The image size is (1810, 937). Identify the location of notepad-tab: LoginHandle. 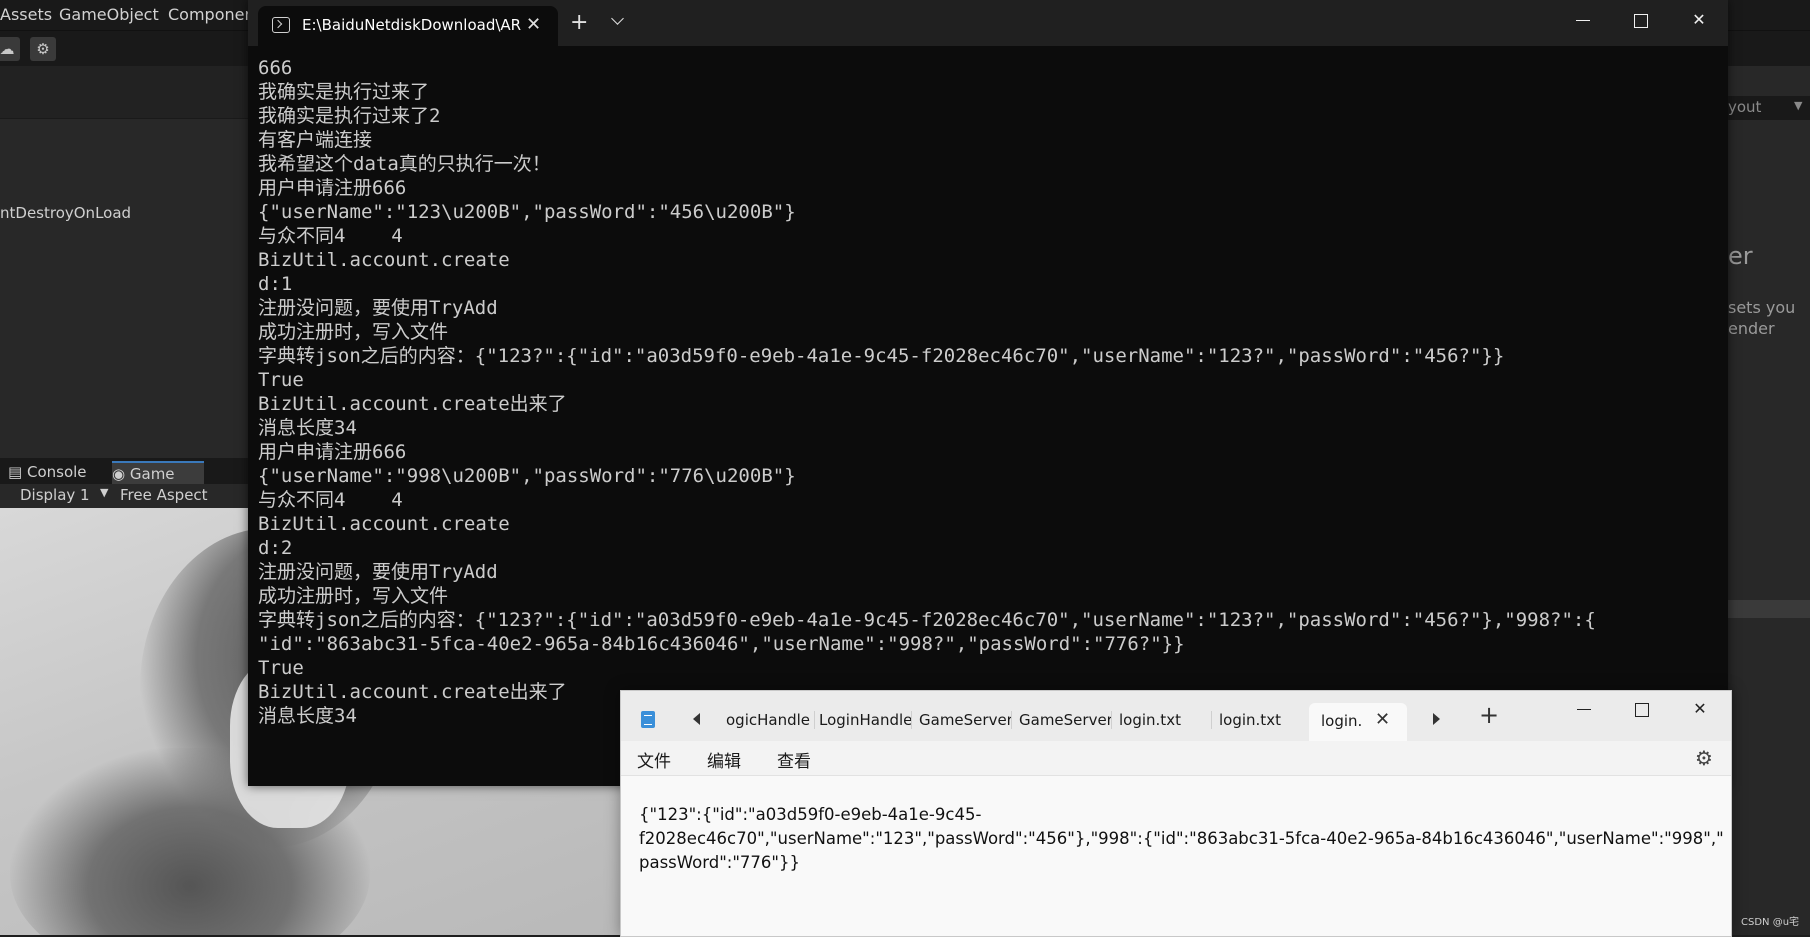
(865, 720).